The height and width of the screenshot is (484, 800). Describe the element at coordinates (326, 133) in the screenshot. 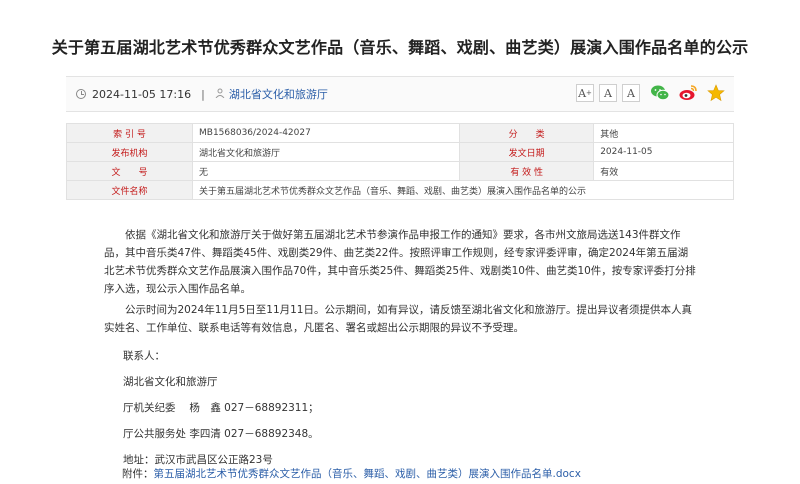

I see `info-value: MB1568036/2024-42027` at that location.